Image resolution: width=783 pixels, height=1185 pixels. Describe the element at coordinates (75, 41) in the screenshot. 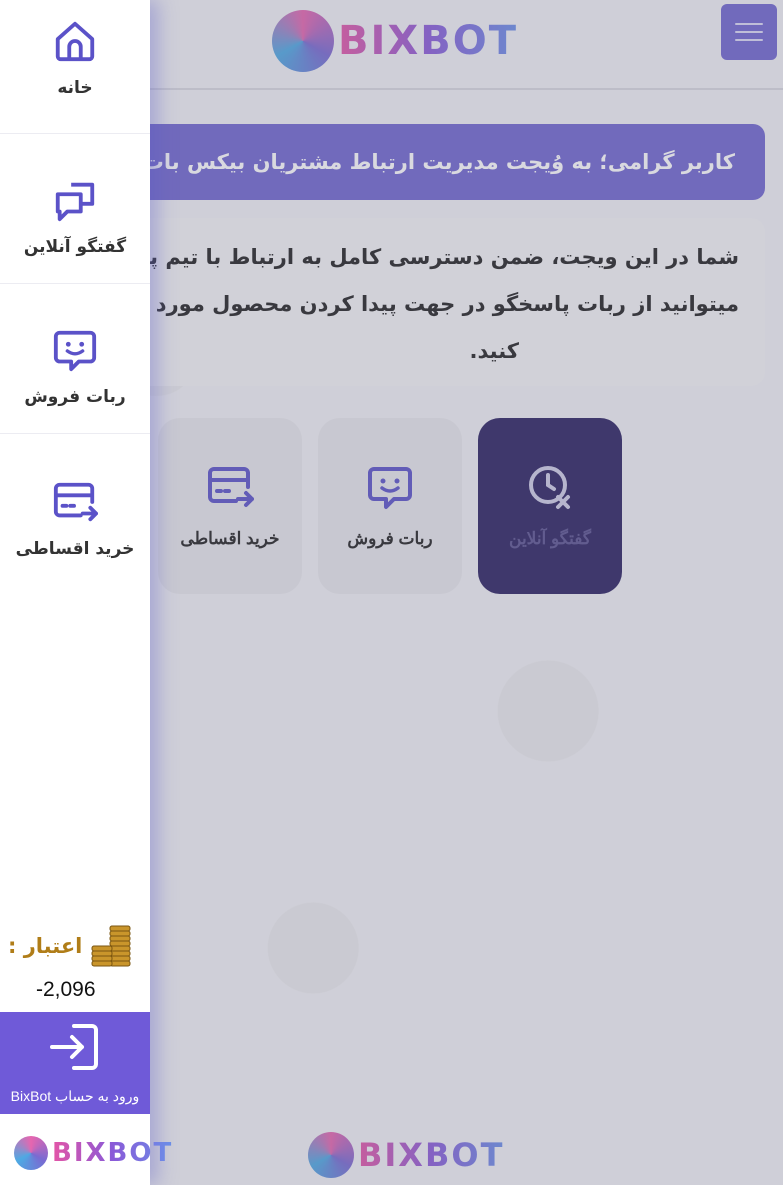

I see `home-icon` at that location.